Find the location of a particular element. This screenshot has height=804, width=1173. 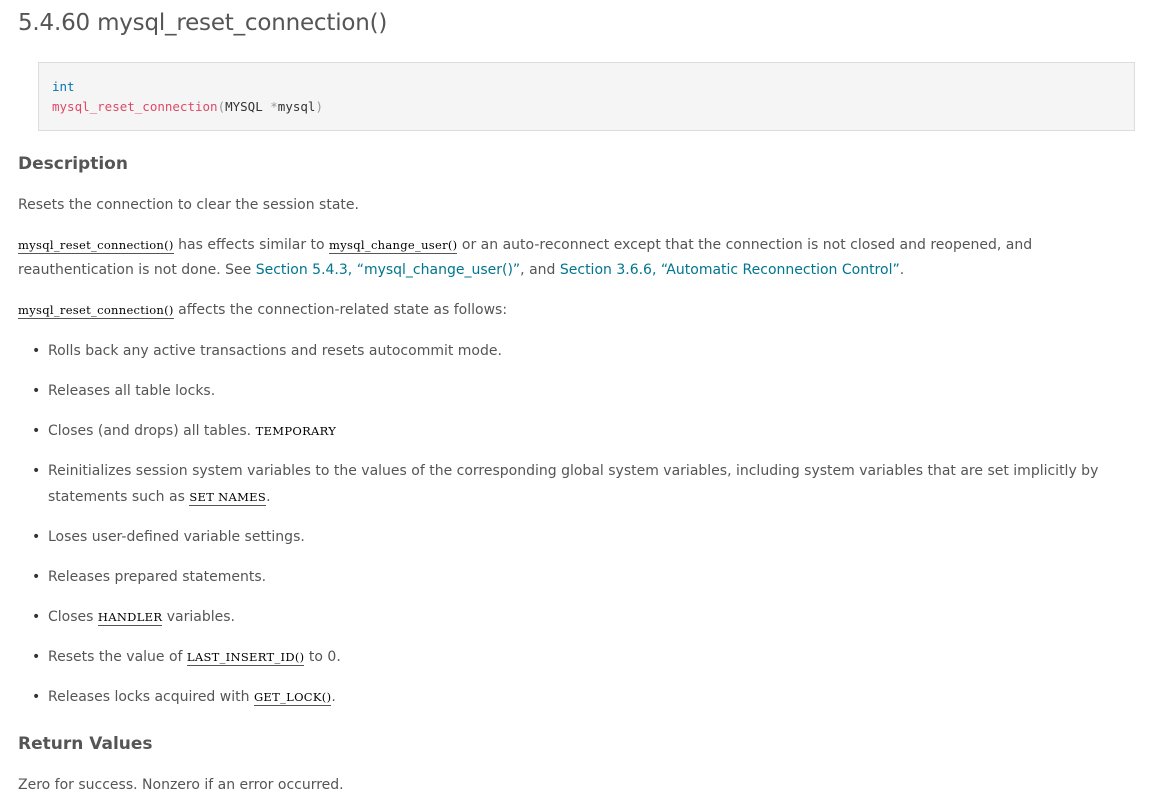

list-item-text: Releases prepared statements. is located at coordinates (157, 577).